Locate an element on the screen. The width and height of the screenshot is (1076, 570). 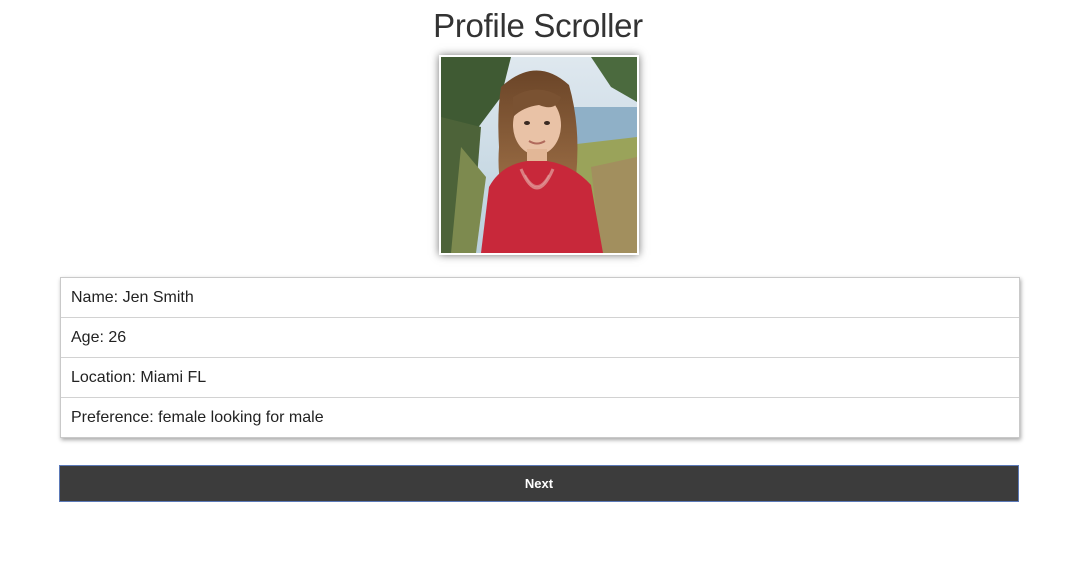
profile-name-label: Name: is located at coordinates (95, 297).